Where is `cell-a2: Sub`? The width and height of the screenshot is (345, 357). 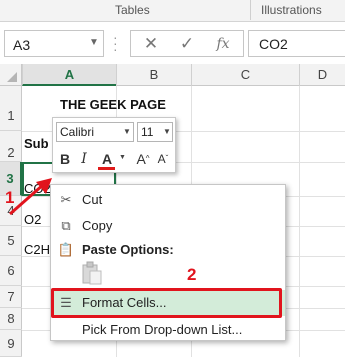
cell-a2: Sub is located at coordinates (36, 143).